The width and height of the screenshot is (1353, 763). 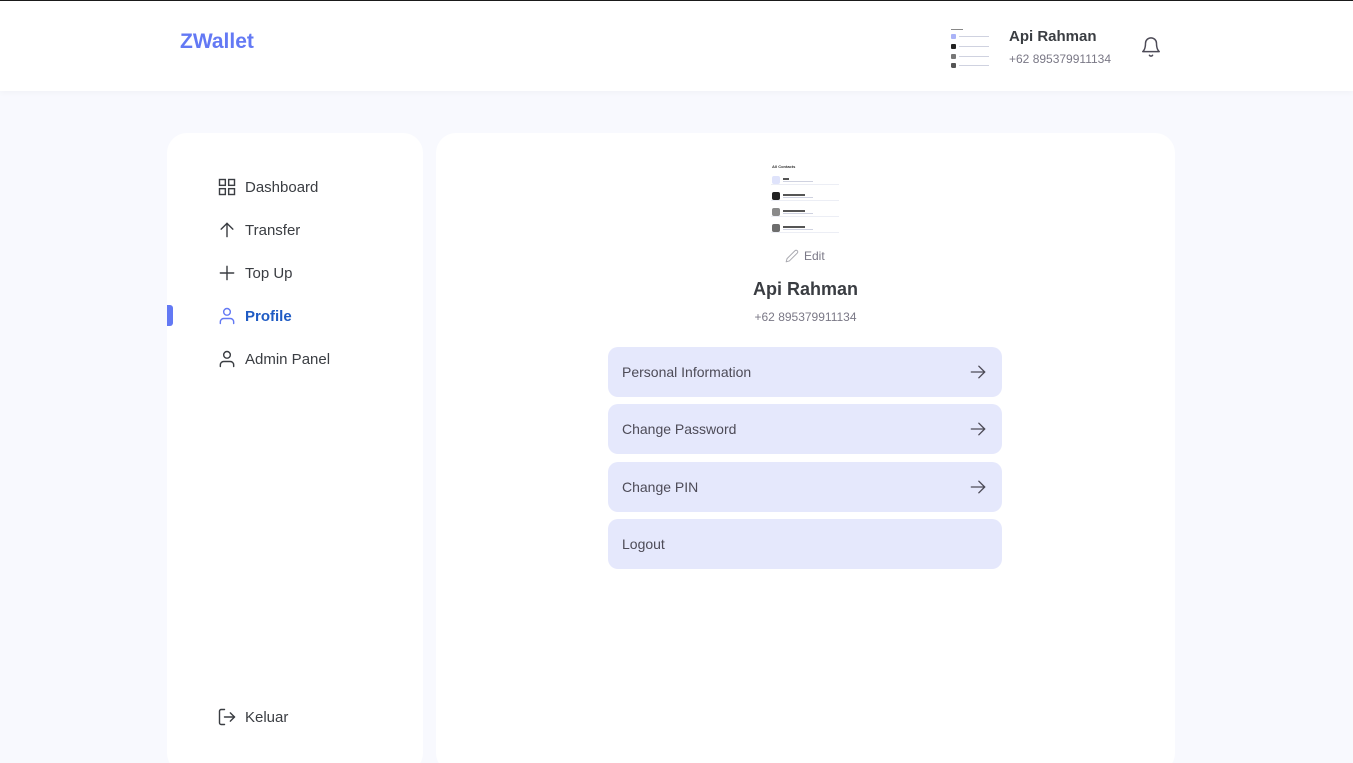 I want to click on sidebar-item-topup: Top Up, so click(x=255, y=273).